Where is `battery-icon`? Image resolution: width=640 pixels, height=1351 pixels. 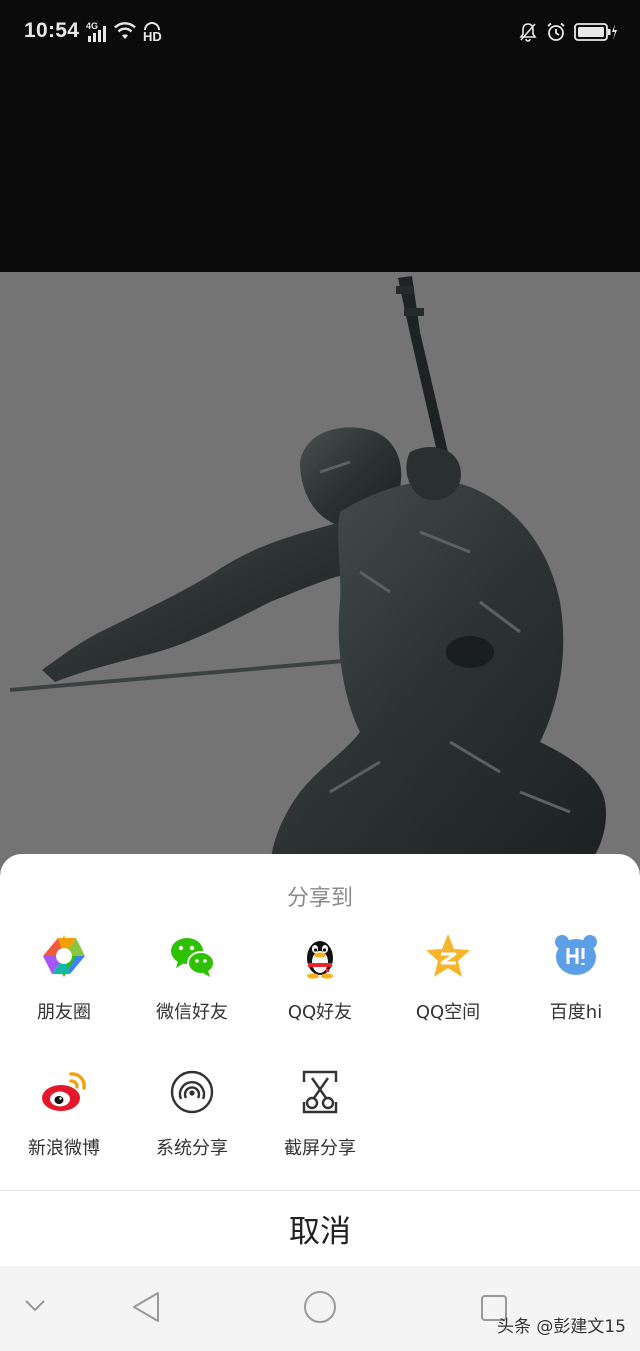 battery-icon is located at coordinates (596, 34).